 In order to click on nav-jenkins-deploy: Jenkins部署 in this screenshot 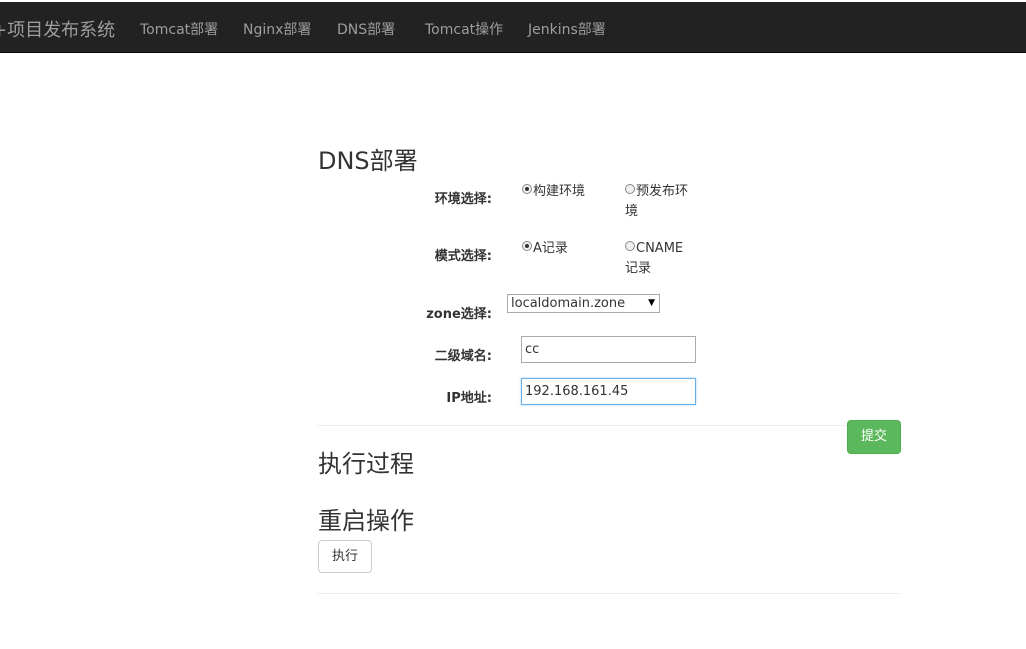, I will do `click(567, 29)`.